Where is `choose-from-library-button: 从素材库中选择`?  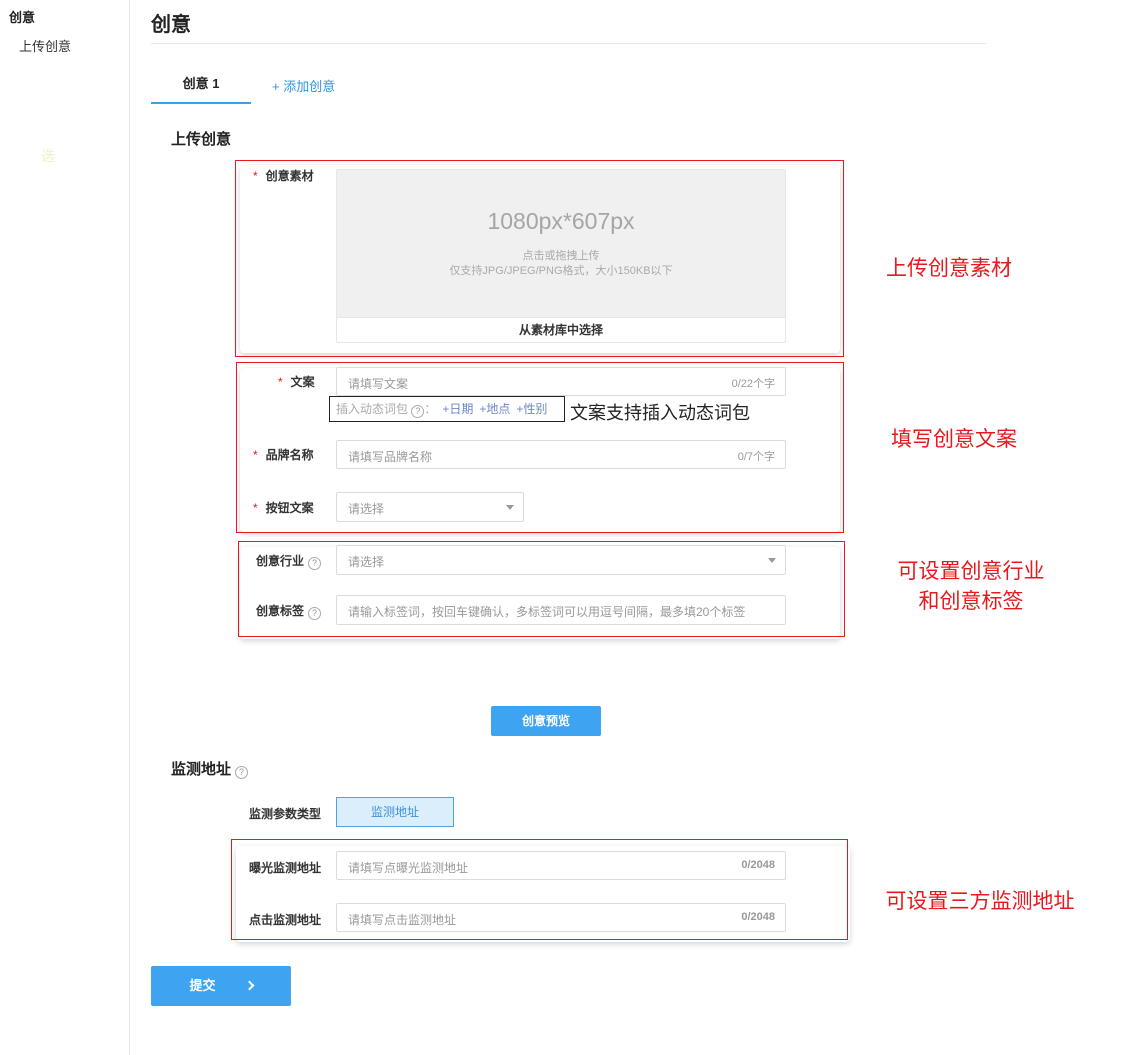 choose-from-library-button: 从素材库中选择 is located at coordinates (561, 330).